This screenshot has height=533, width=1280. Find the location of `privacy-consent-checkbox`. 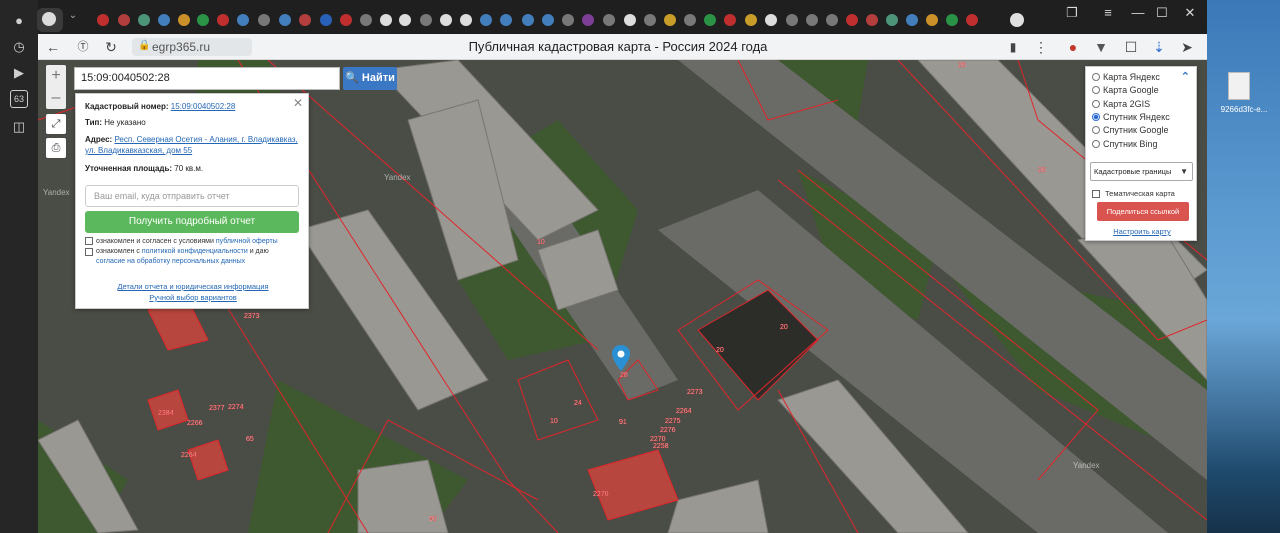

privacy-consent-checkbox is located at coordinates (89, 252).